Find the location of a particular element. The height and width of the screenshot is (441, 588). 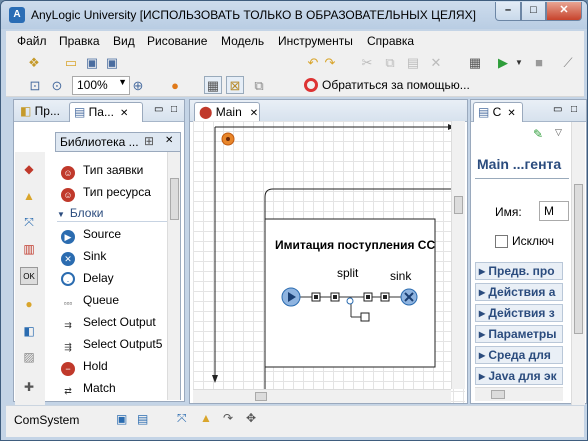

paste-icon: ▤ is located at coordinates (413, 63).